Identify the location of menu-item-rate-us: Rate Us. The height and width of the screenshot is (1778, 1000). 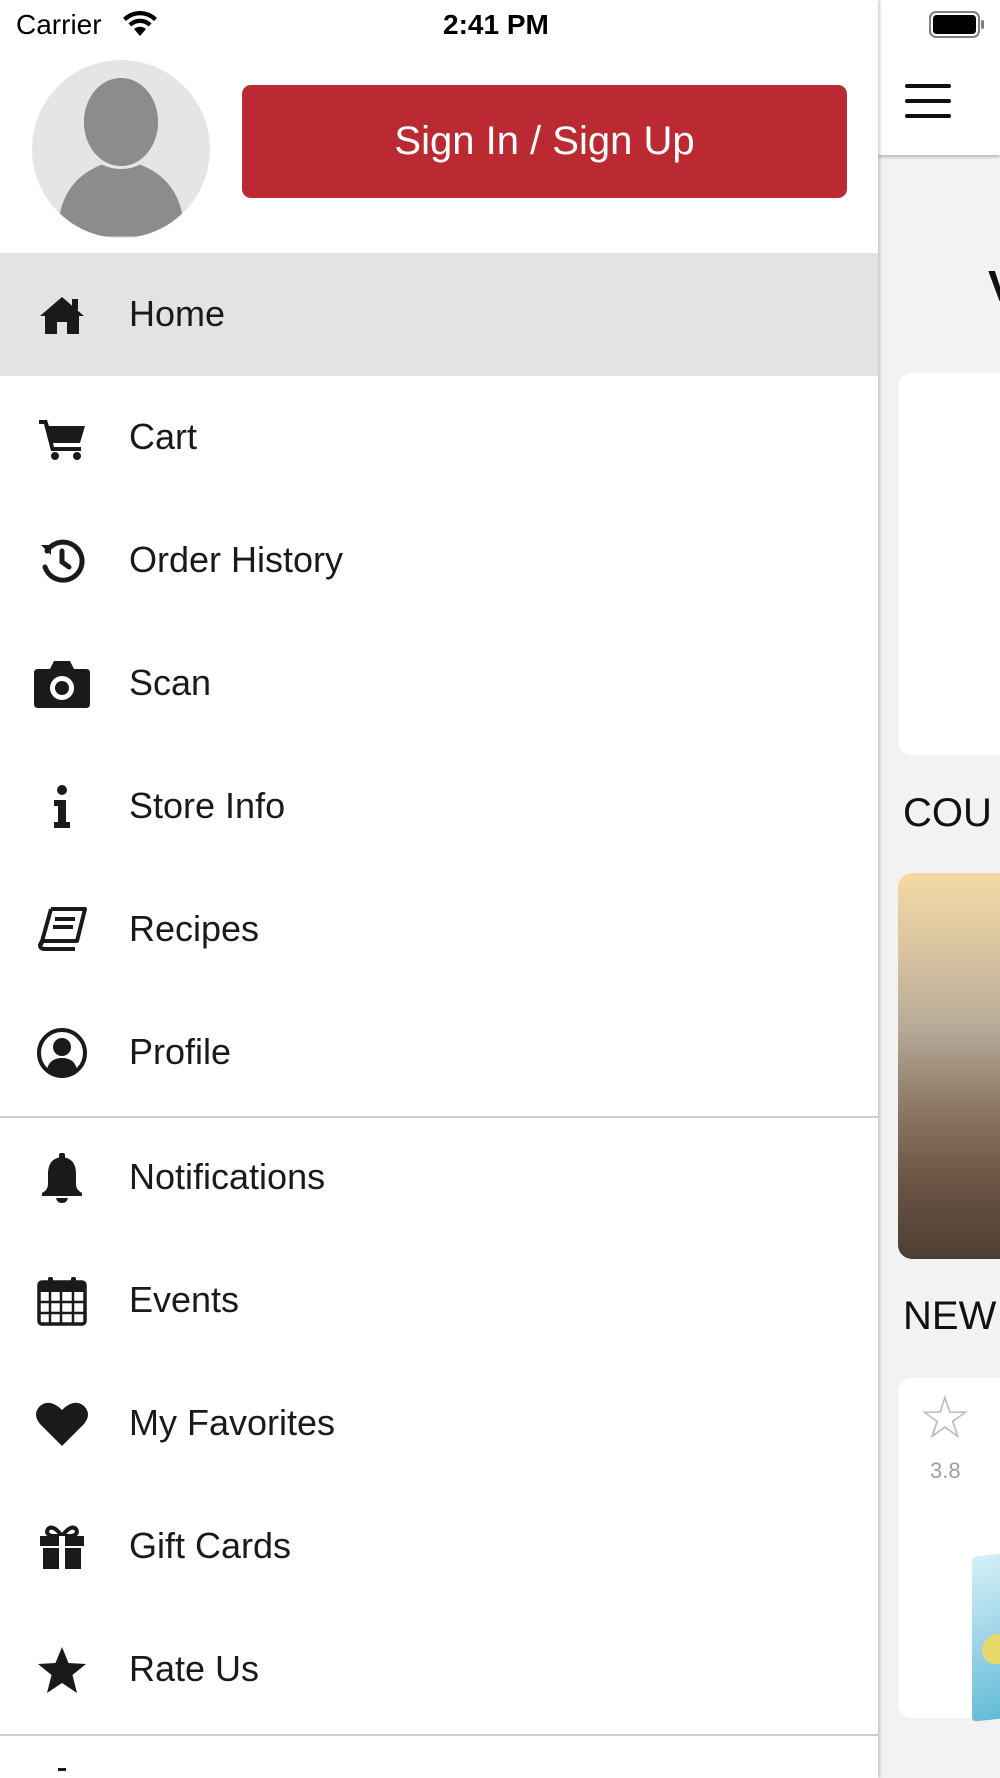
(439, 1669).